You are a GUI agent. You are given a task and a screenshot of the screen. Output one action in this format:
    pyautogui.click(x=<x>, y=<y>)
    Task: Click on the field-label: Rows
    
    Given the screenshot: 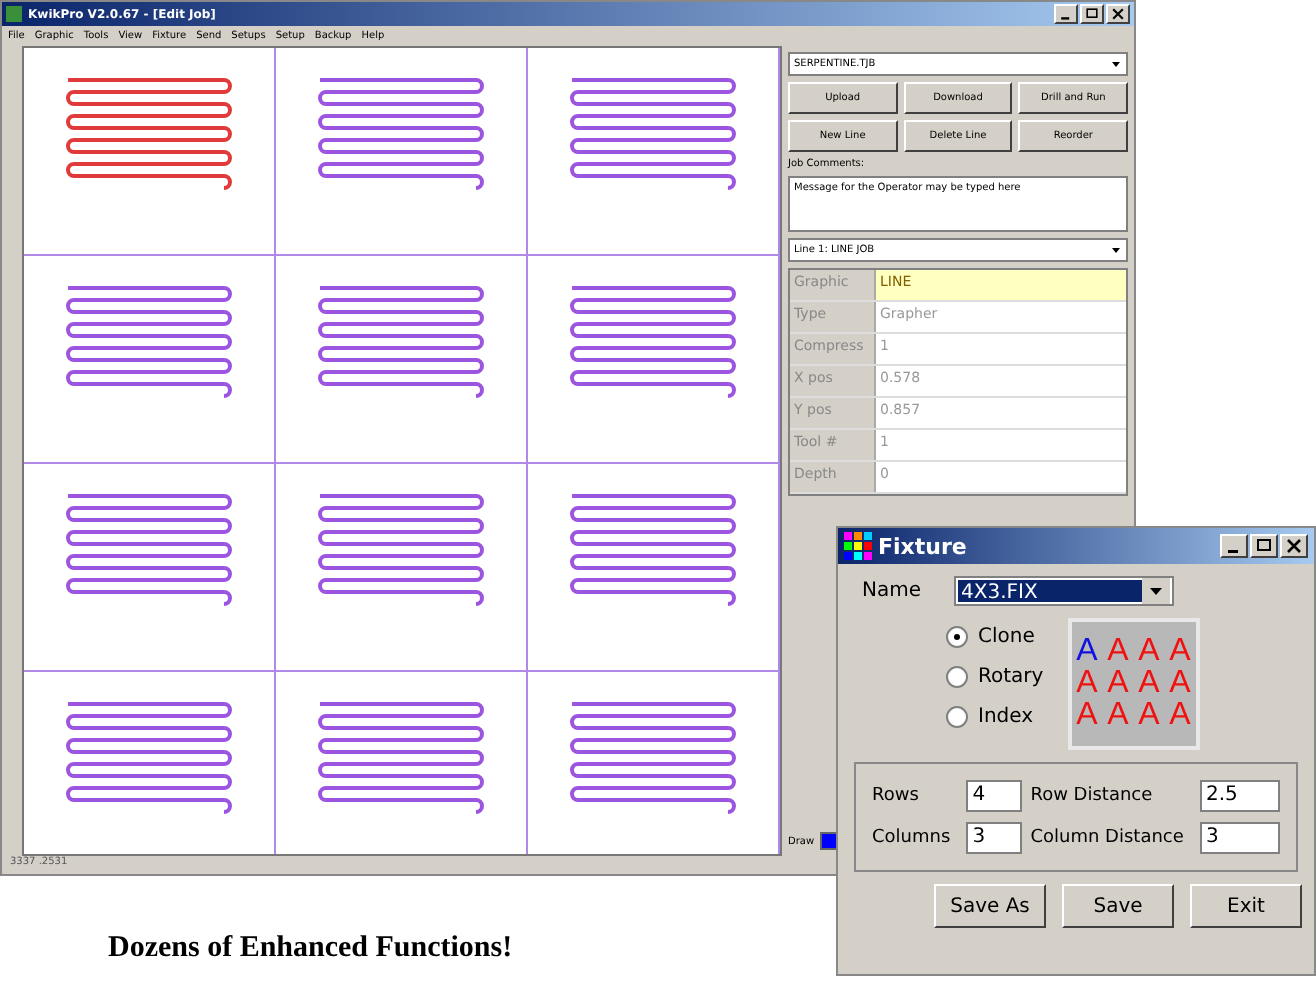 What is the action you would take?
    pyautogui.click(x=896, y=796)
    